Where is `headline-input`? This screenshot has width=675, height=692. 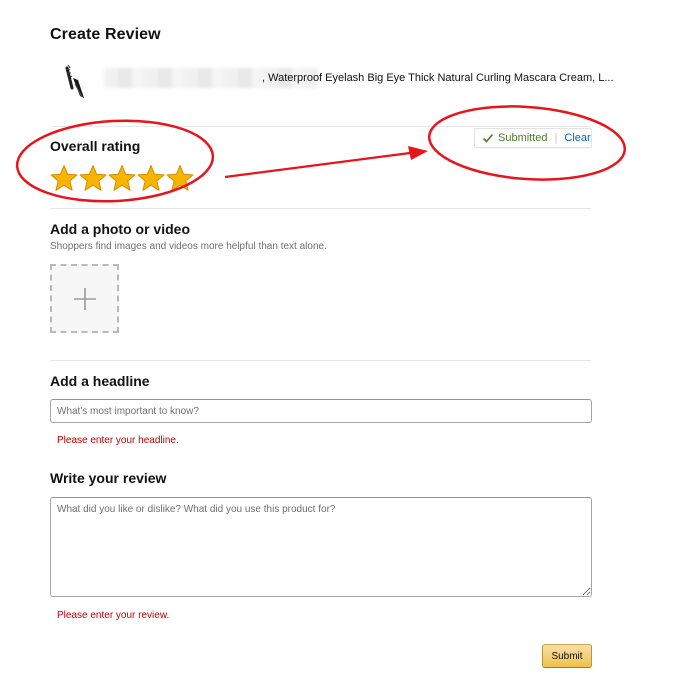
headline-input is located at coordinates (321, 411).